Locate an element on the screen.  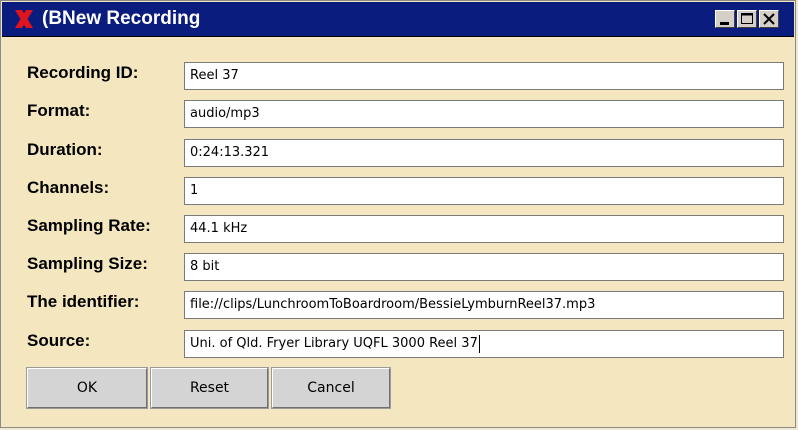
recording-id-label: Recording ID: is located at coordinates (83, 72).